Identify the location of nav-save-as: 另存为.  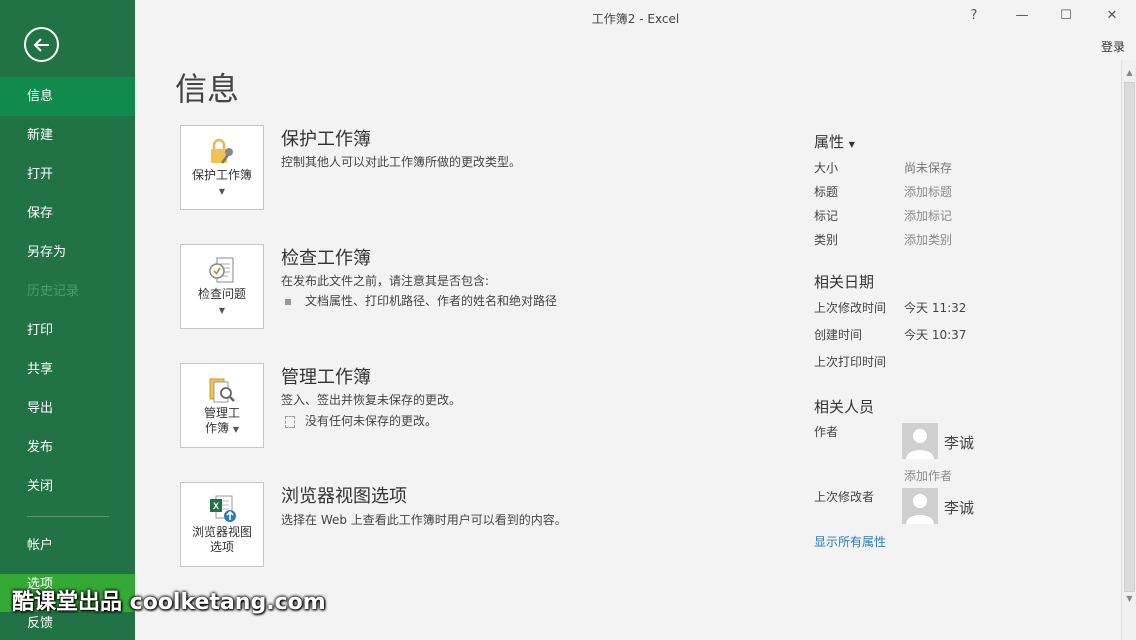
(67, 252).